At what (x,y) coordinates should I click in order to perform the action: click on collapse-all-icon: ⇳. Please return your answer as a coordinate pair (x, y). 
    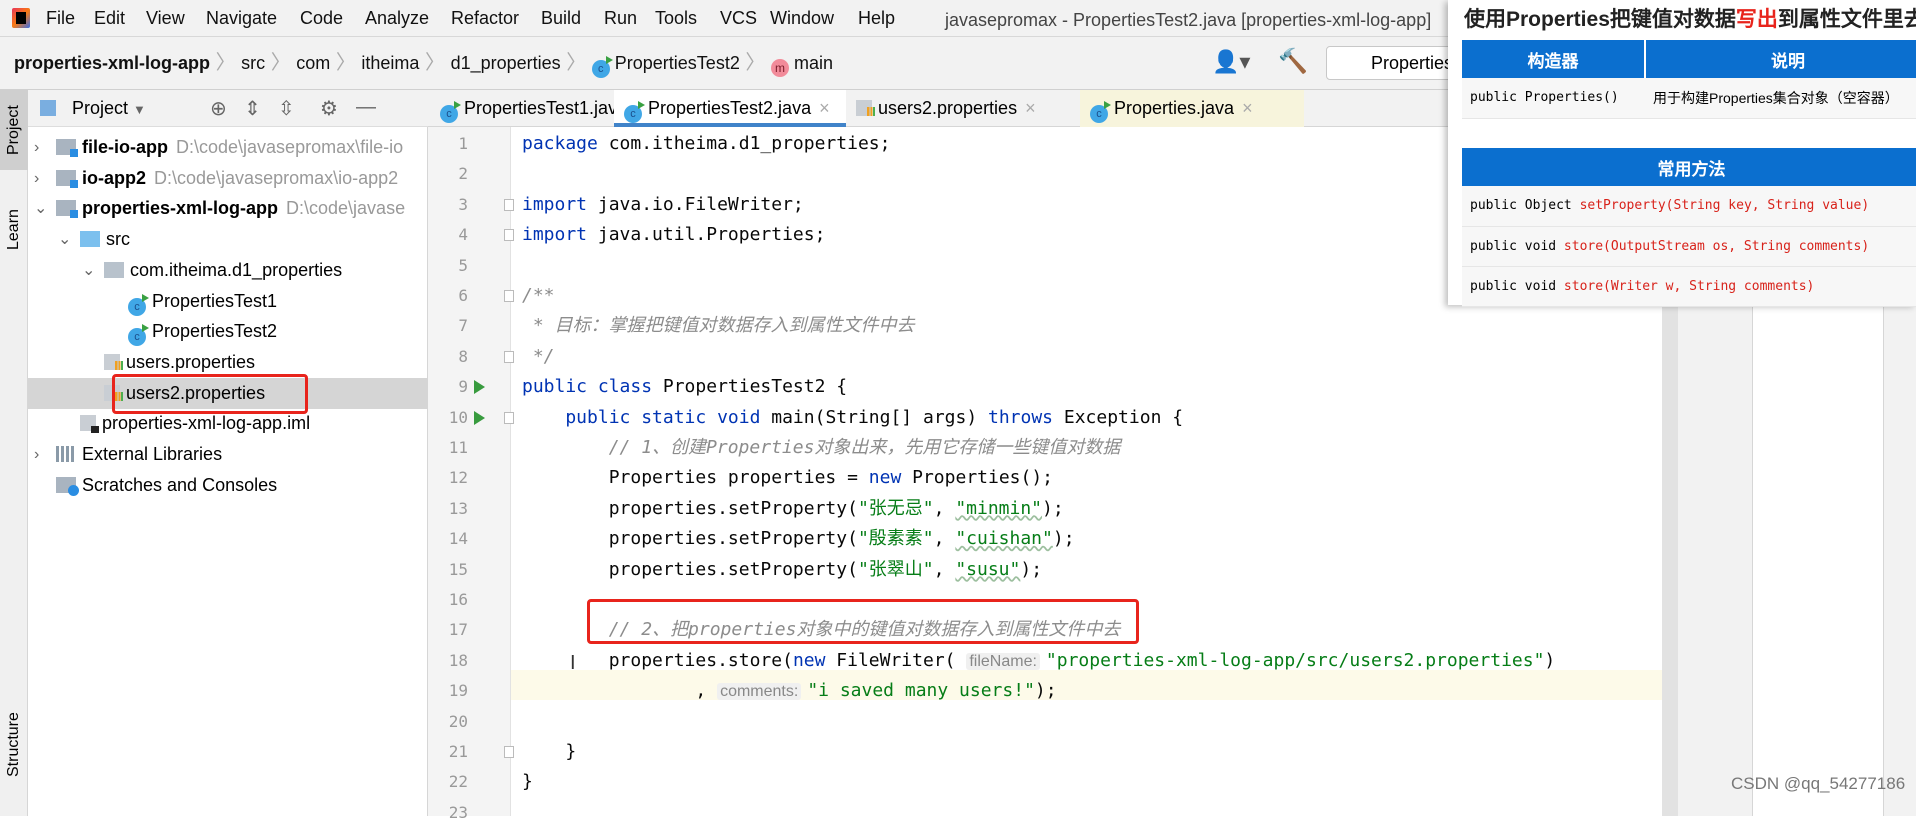
    Looking at the image, I should click on (286, 108).